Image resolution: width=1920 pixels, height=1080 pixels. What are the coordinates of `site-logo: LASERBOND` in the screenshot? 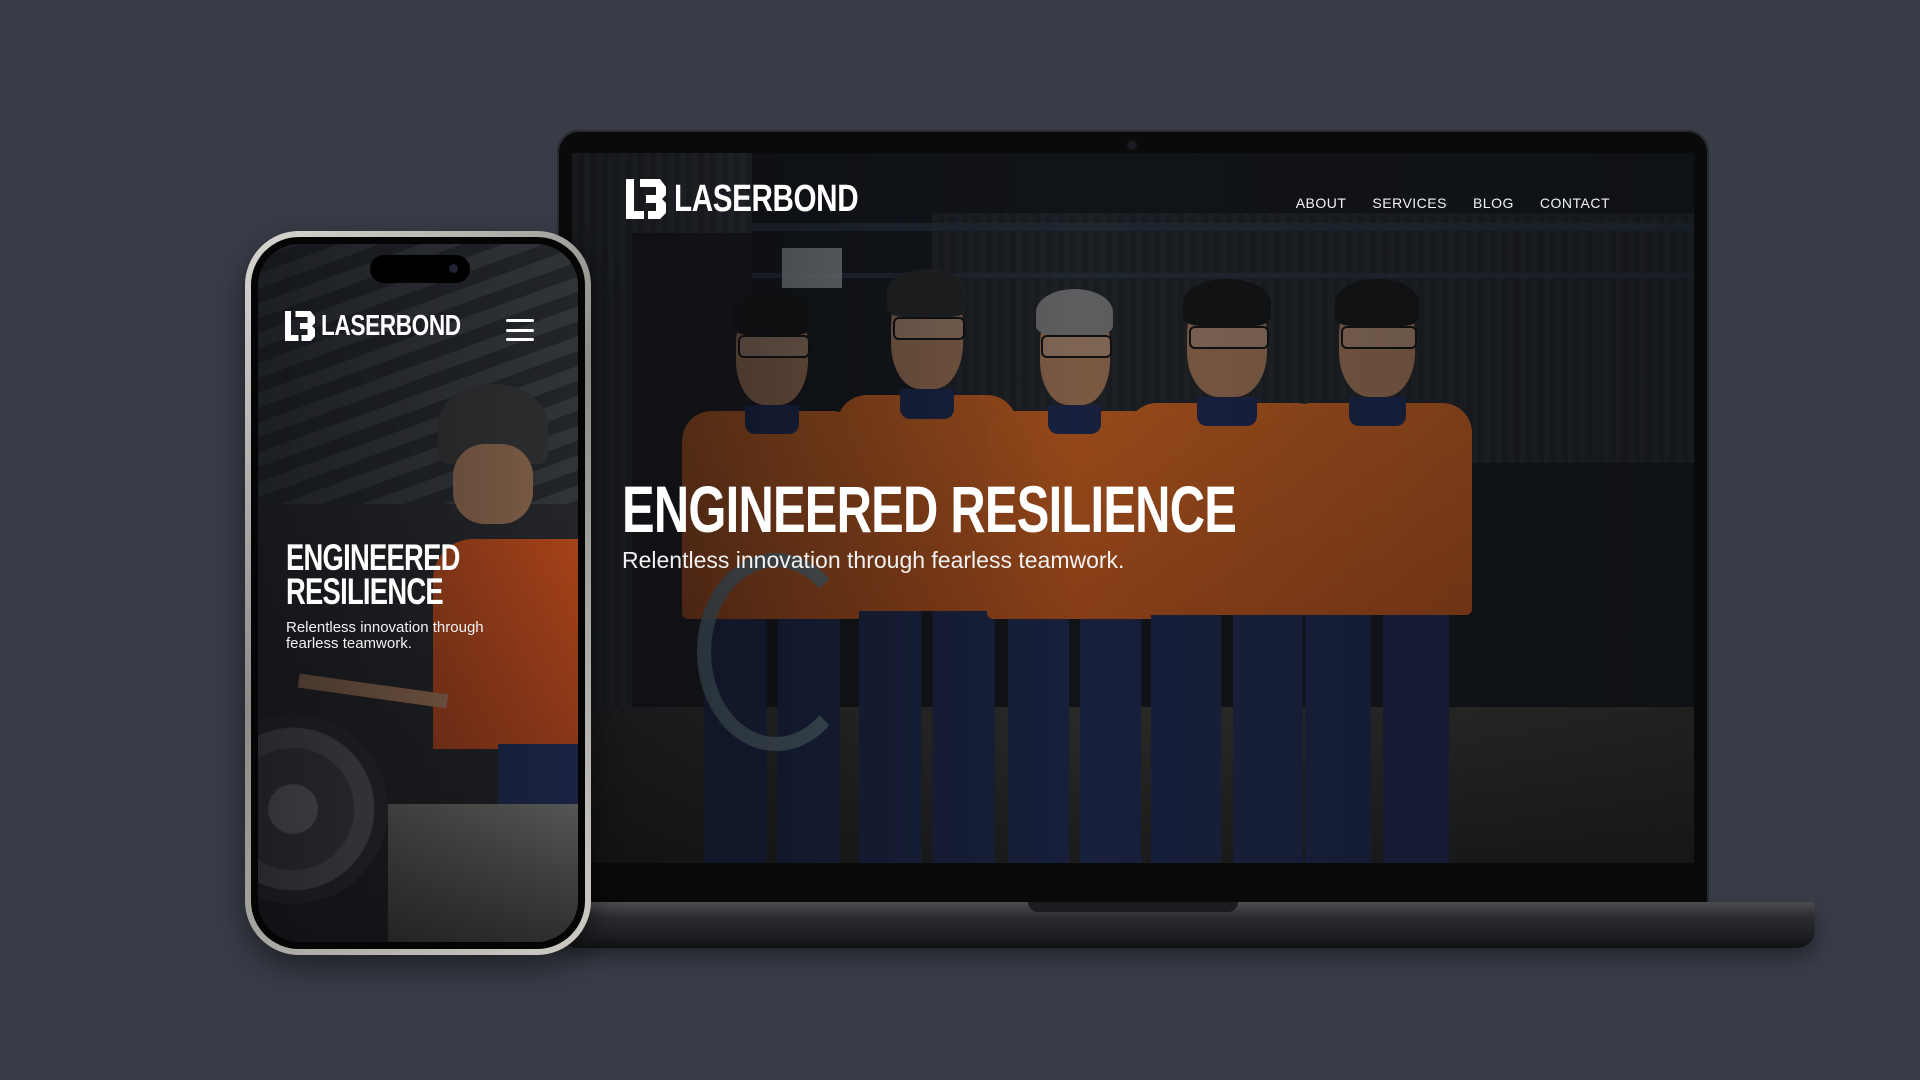 It's located at (766, 199).